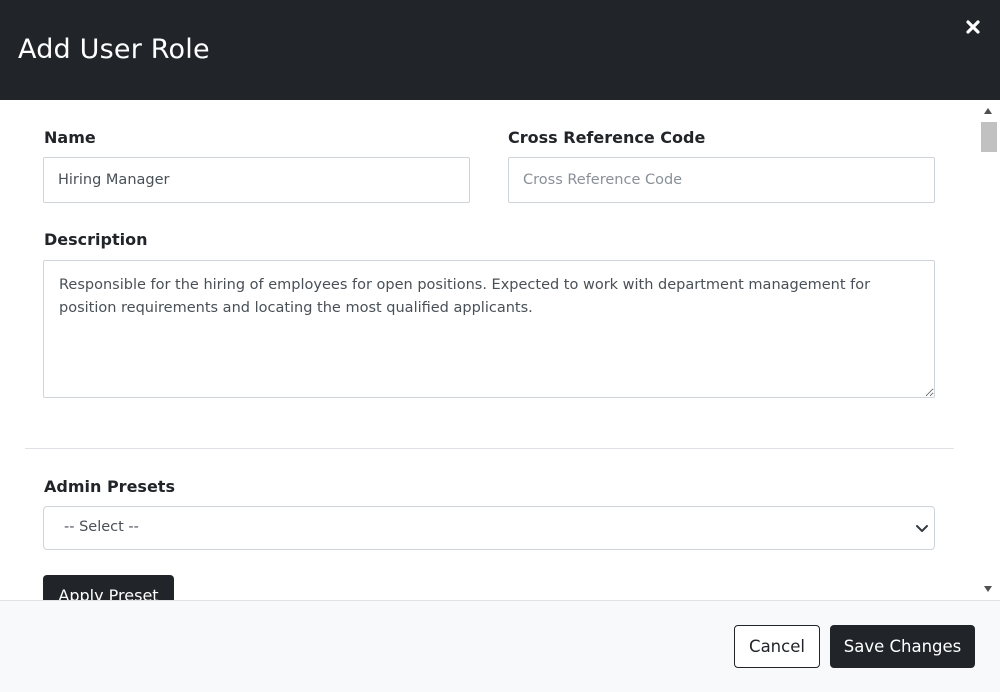  What do you see at coordinates (902, 646) in the screenshot?
I see `save-changes-button: Save Changes` at bounding box center [902, 646].